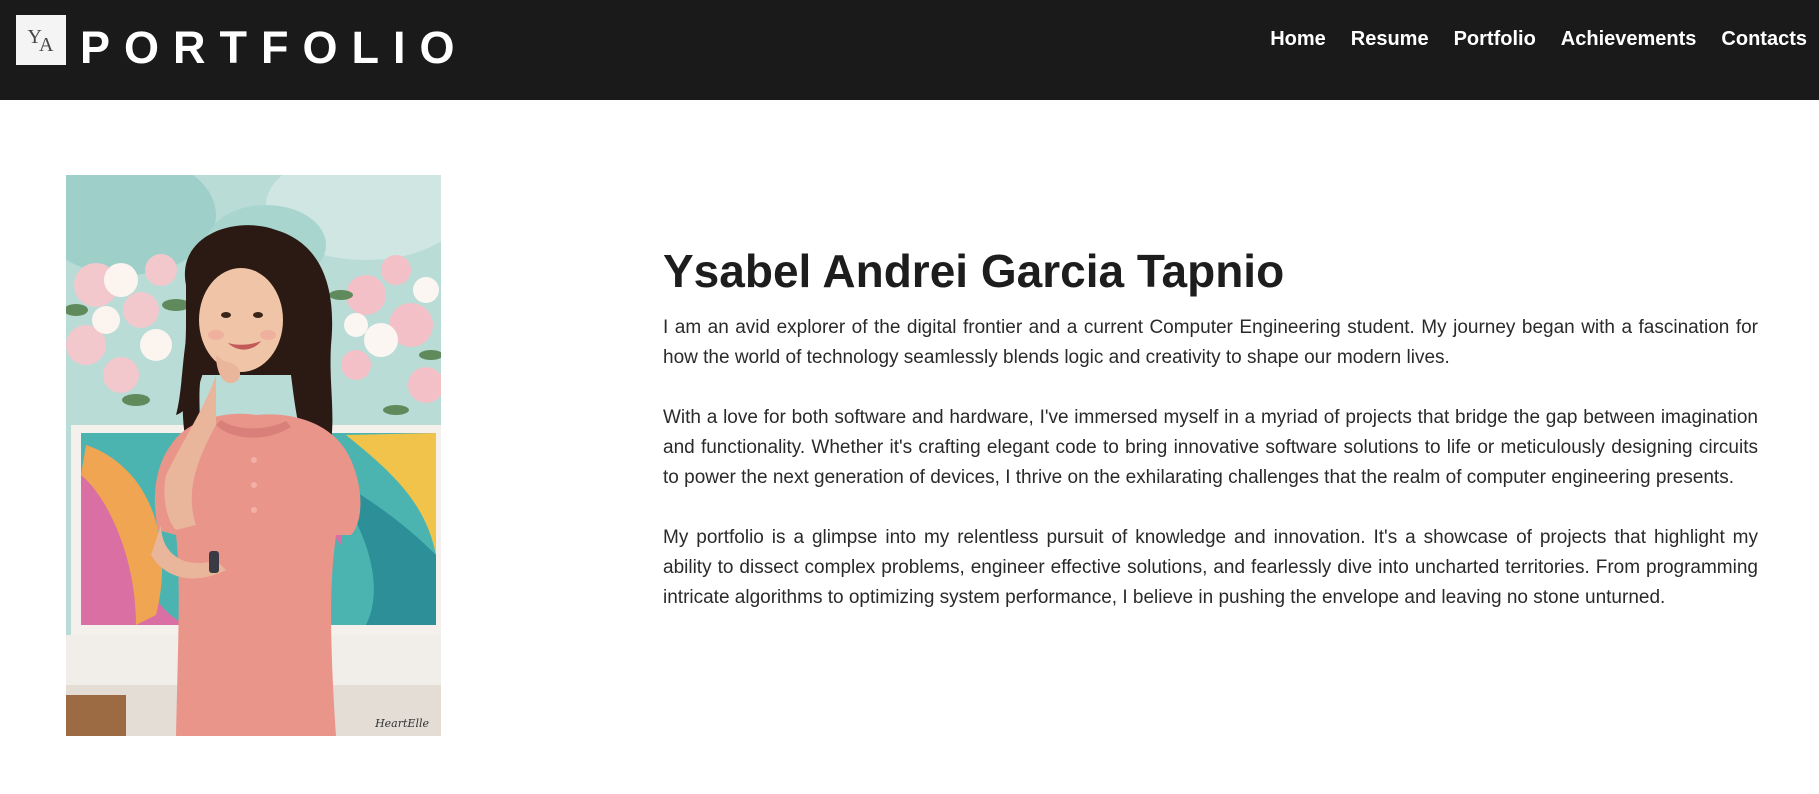 The height and width of the screenshot is (794, 1819). Describe the element at coordinates (1495, 39) in the screenshot. I see `nav-portfolio: Portfolio` at that location.